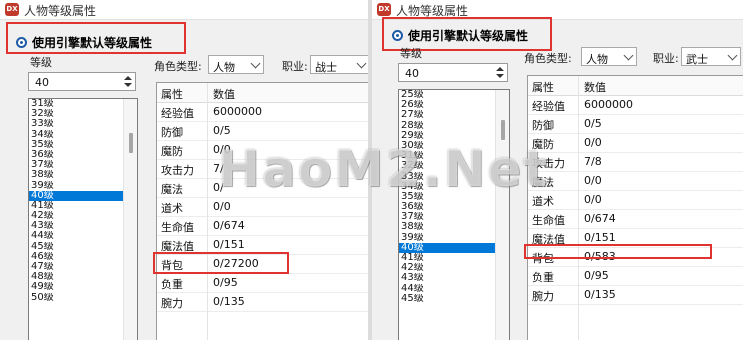 This screenshot has height=340, width=743. I want to click on list-item: 27级, so click(454, 115).